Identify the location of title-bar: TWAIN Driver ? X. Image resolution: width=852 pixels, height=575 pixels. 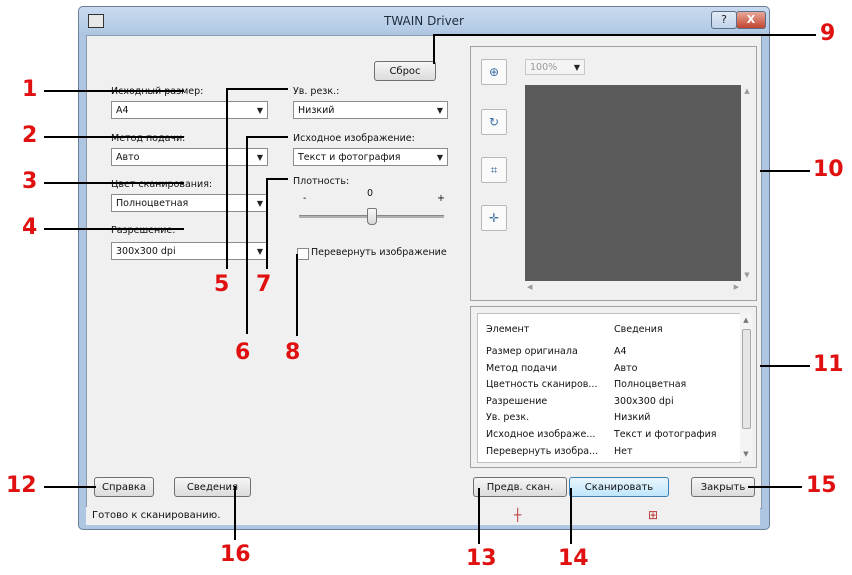
(424, 21).